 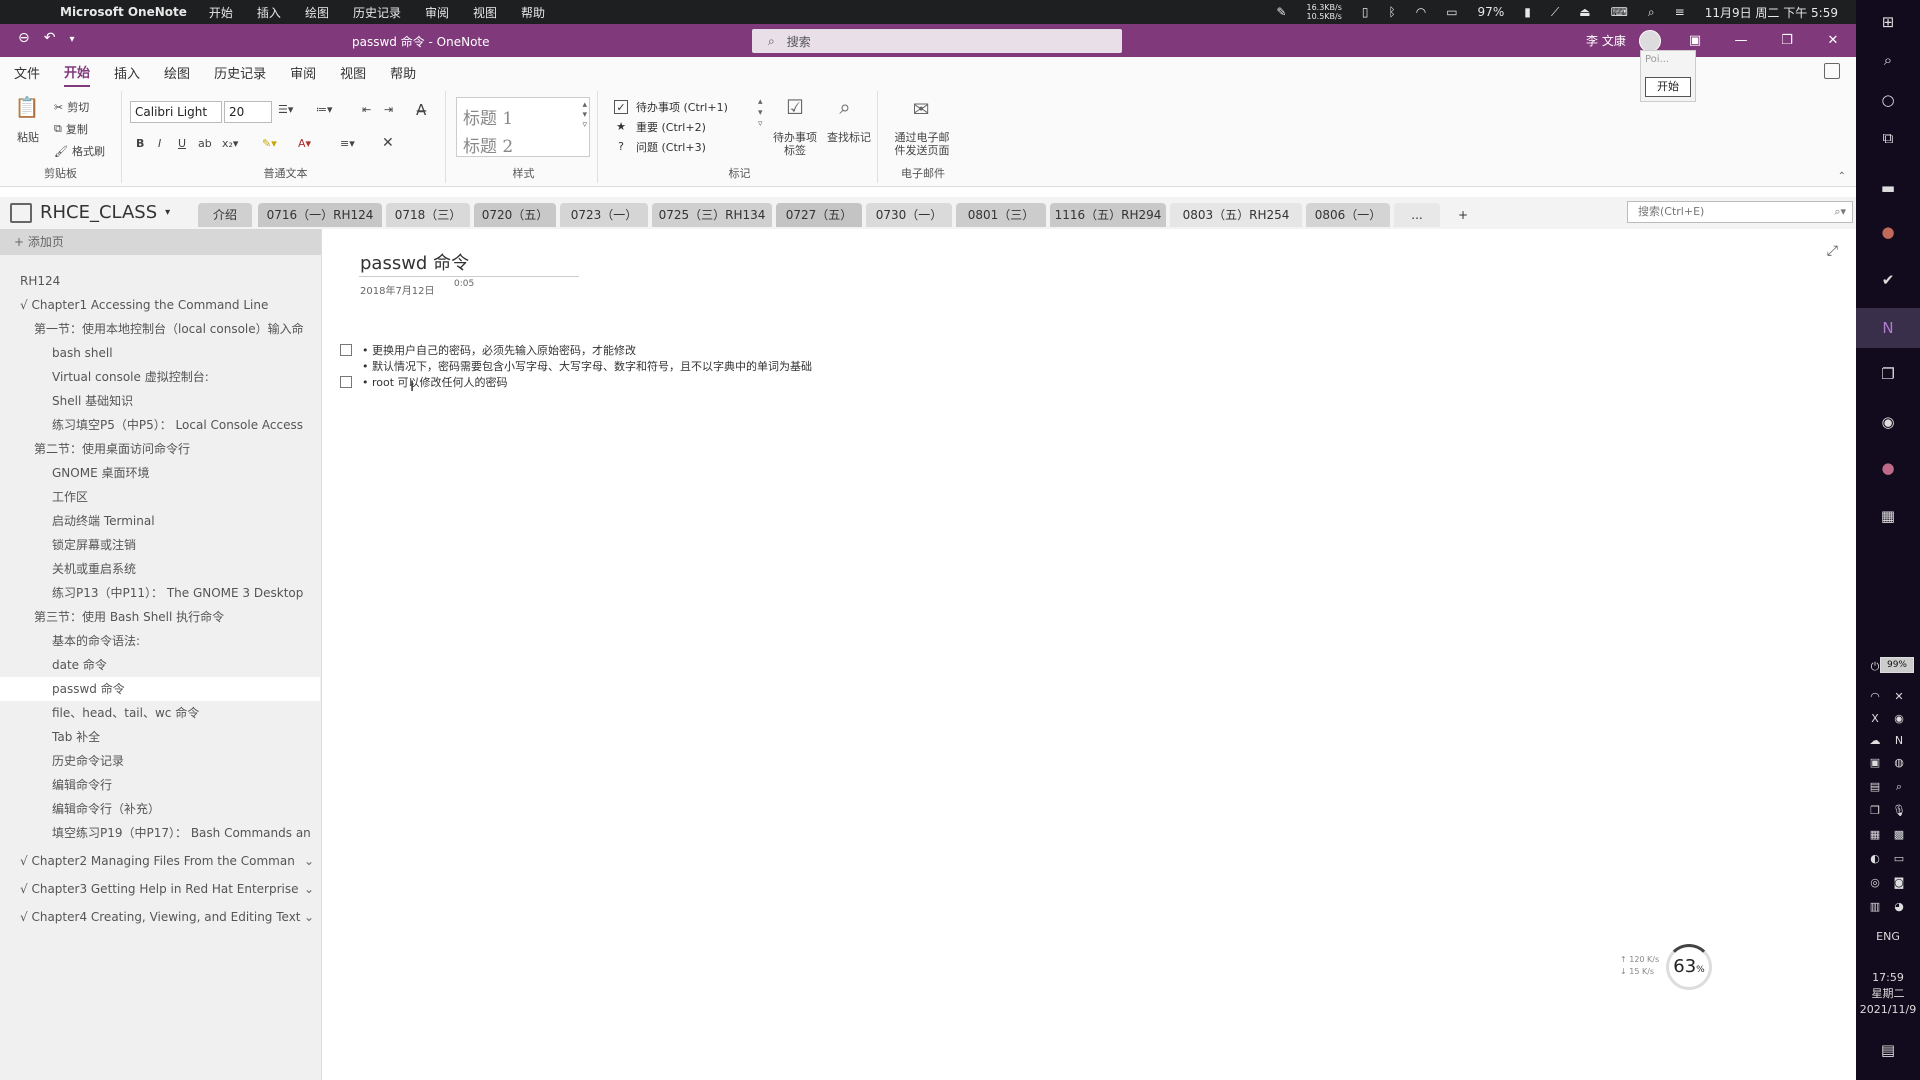 I want to click on styles-gallery: 标题 1 标题 2 ▴ ▾ ▿, so click(x=523, y=127).